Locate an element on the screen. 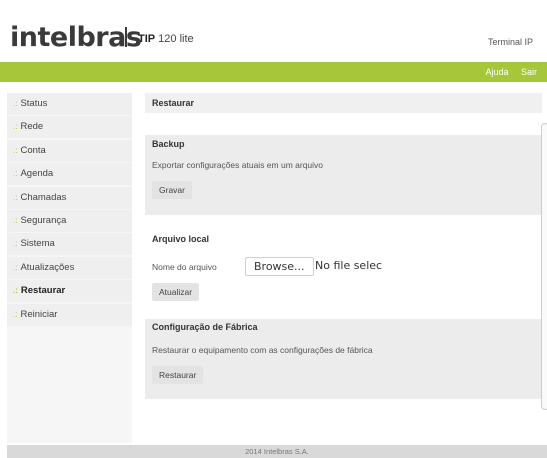 This screenshot has width=547, height=458. local-file-title: Arquivo local is located at coordinates (181, 239).